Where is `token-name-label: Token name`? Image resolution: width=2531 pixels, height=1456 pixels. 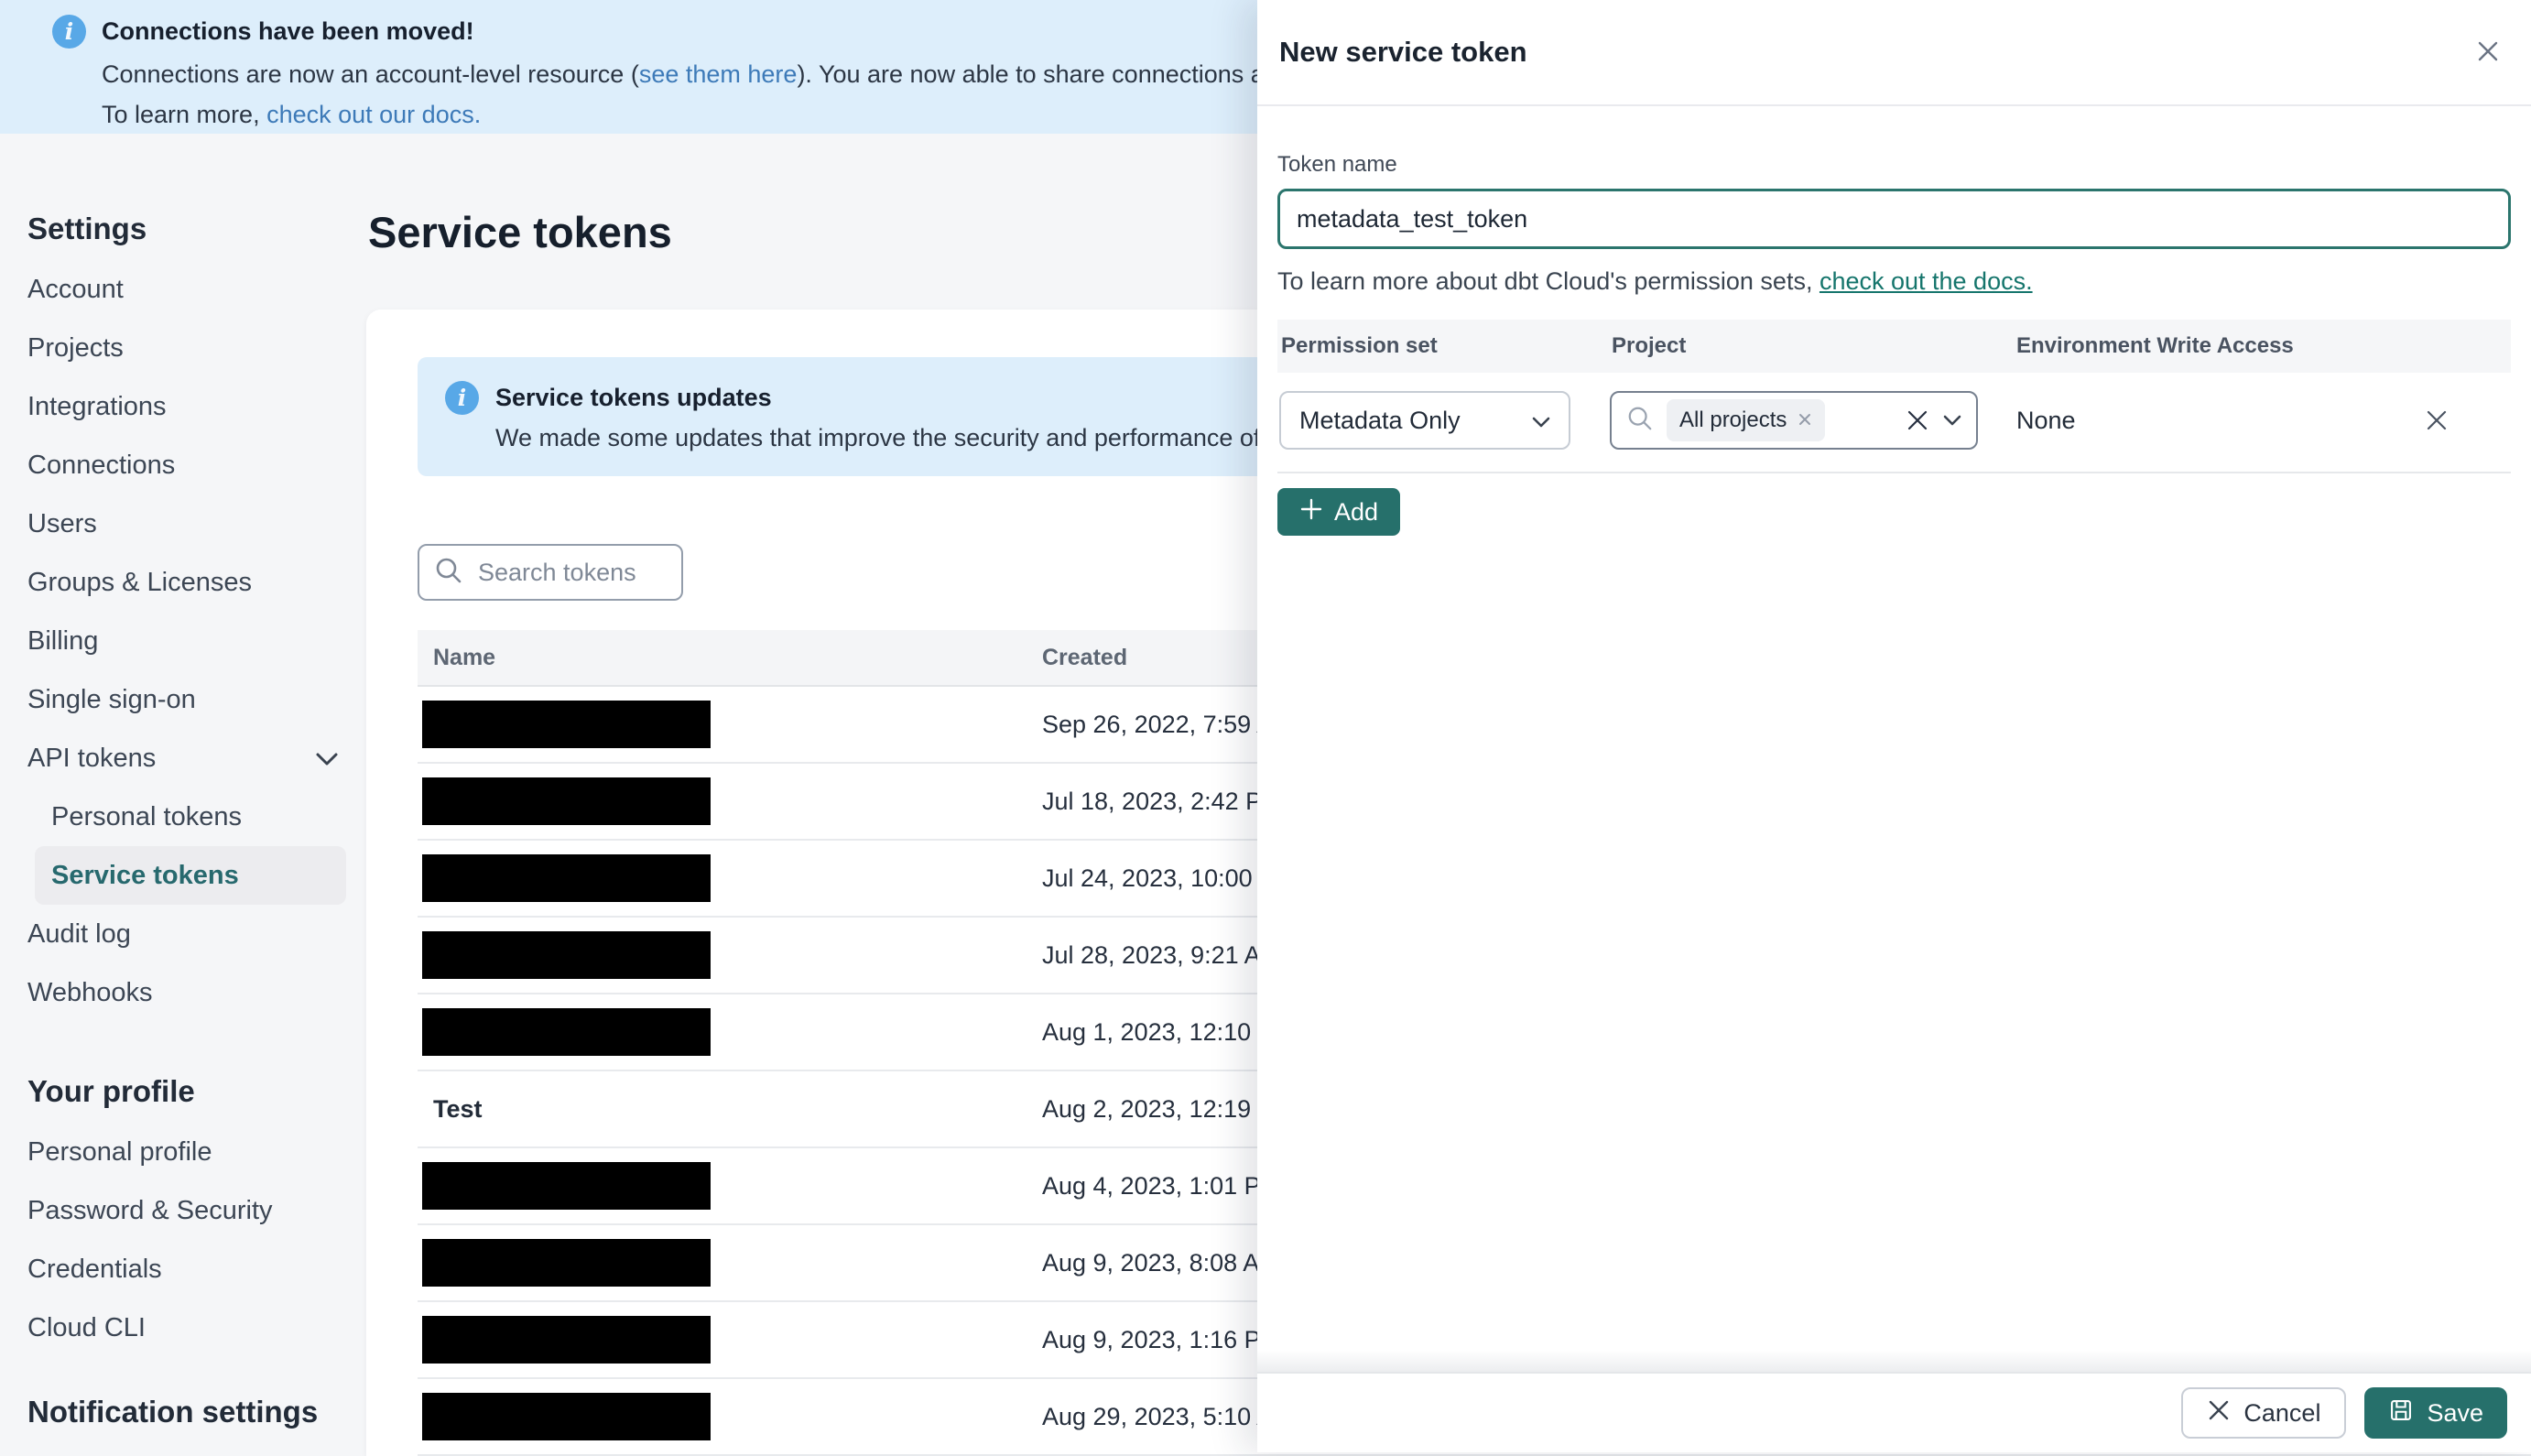
token-name-label: Token name is located at coordinates (1337, 164).